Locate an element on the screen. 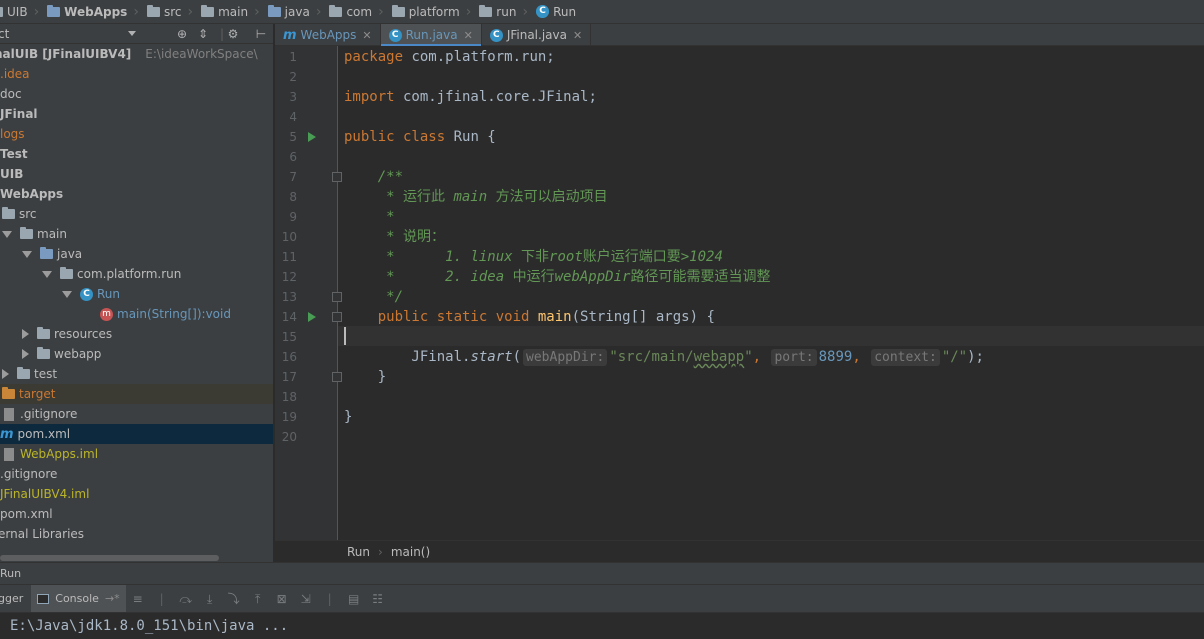  breadcrumb-item-webapps: WebApps › is located at coordinates (95, 11).